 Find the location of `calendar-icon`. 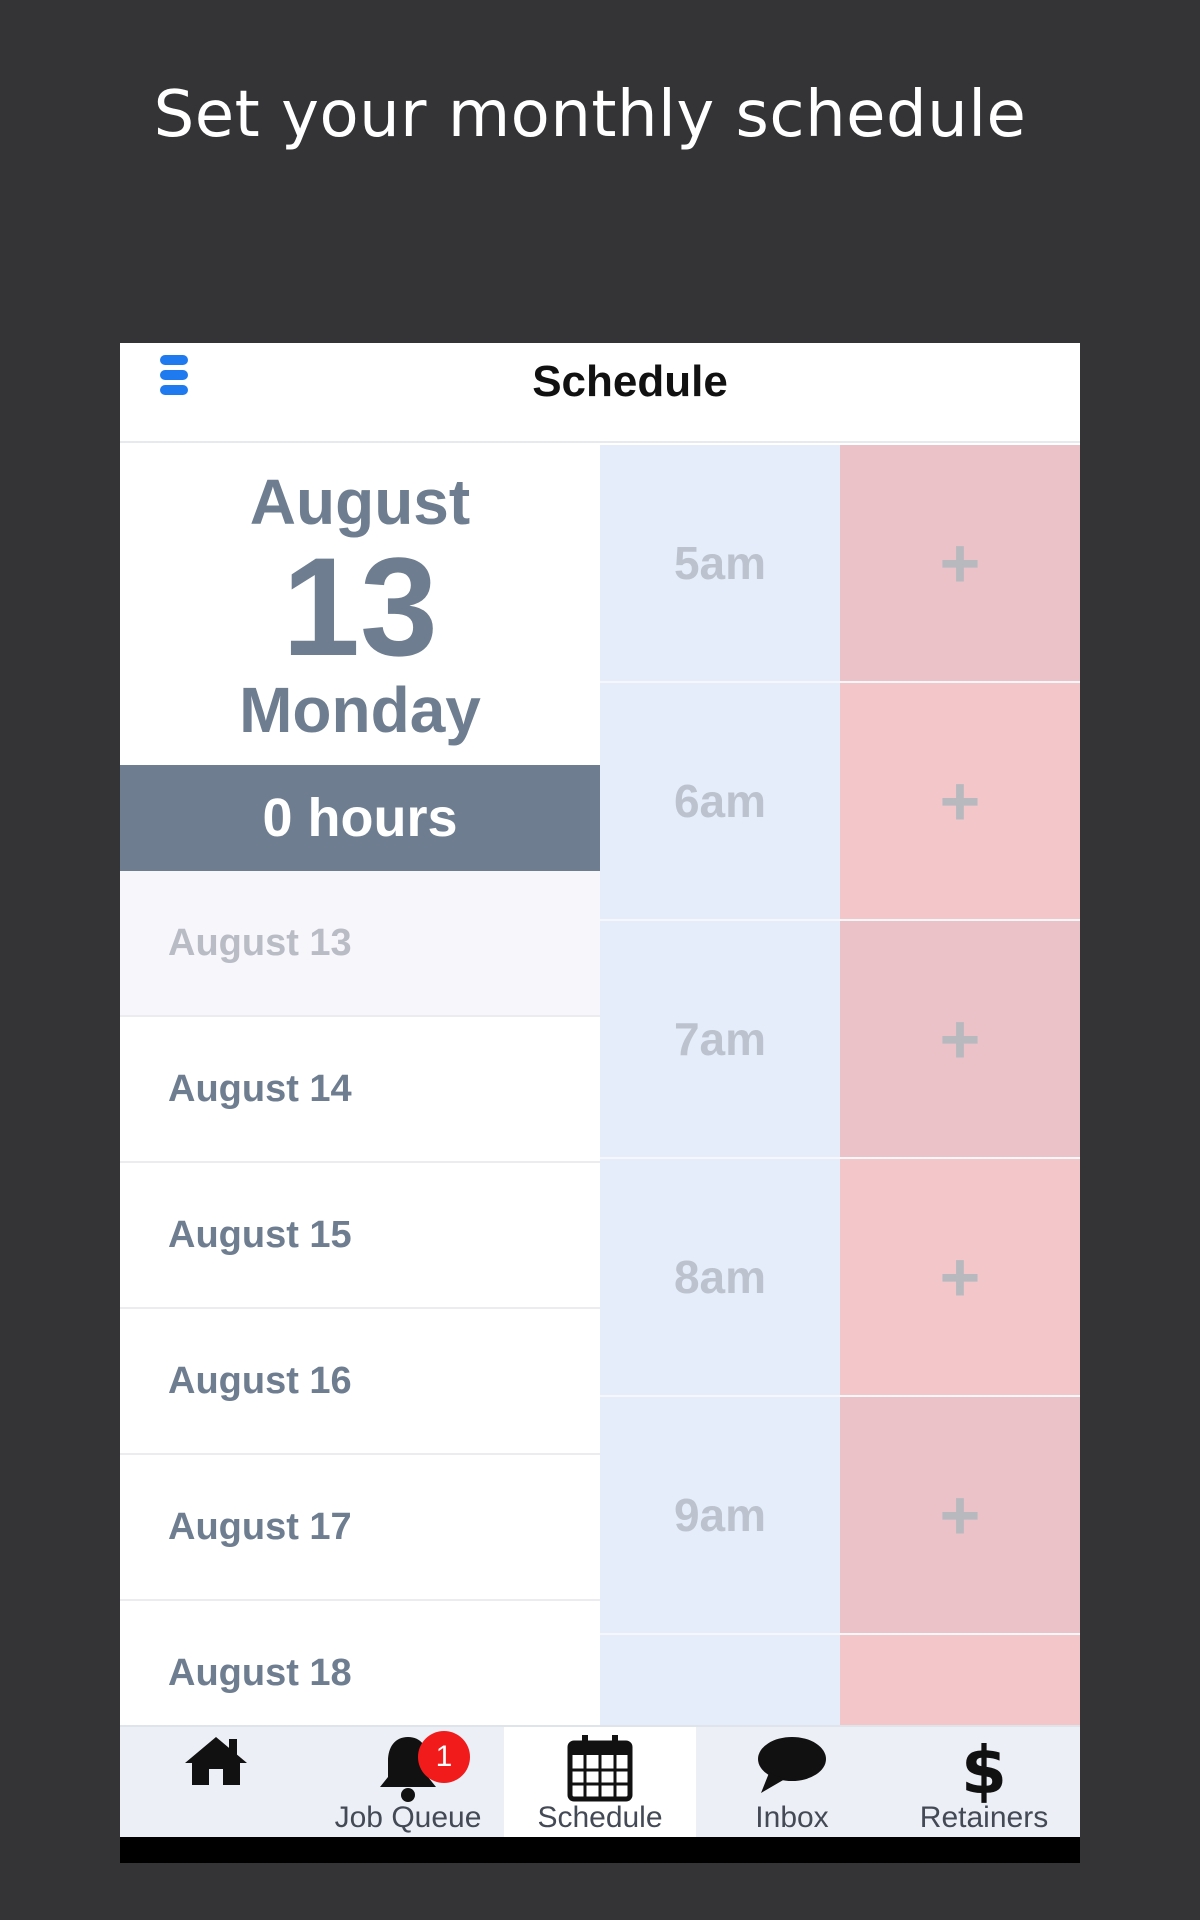

calendar-icon is located at coordinates (600, 1768).